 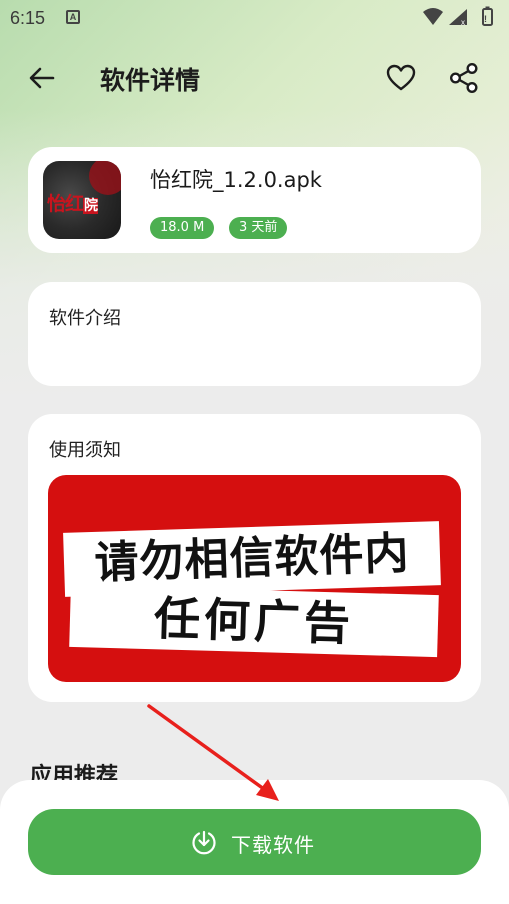 What do you see at coordinates (254, 621) in the screenshot?
I see `banner-line-2: 任何广告` at bounding box center [254, 621].